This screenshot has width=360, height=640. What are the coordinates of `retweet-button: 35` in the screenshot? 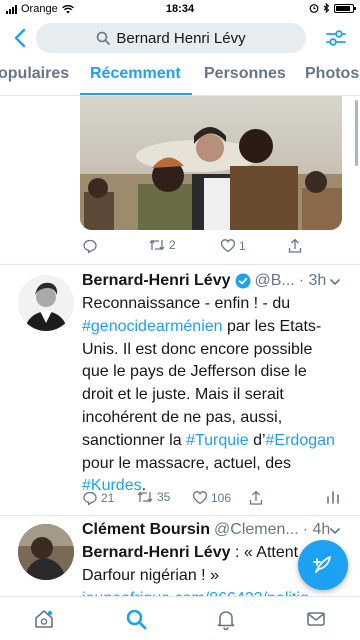 It's located at (153, 497).